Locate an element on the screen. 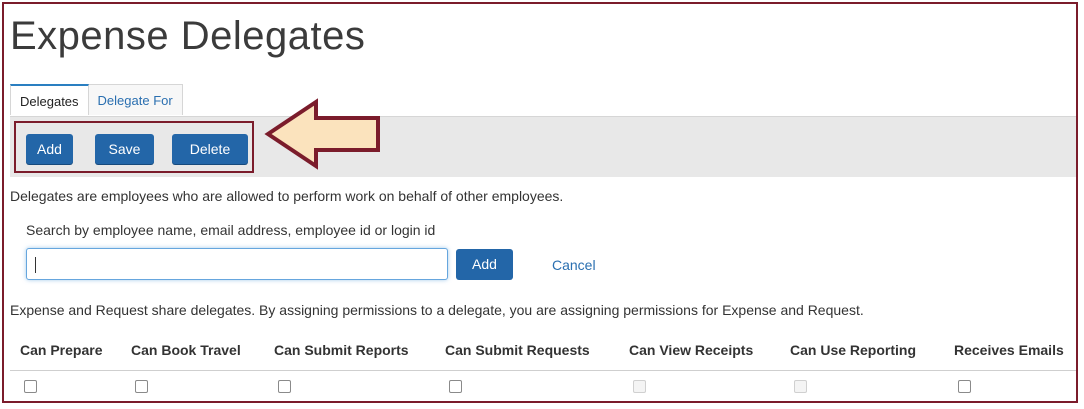 The height and width of the screenshot is (409, 1084). header-can-submit-reports: Can Submit Reports is located at coordinates (341, 350).